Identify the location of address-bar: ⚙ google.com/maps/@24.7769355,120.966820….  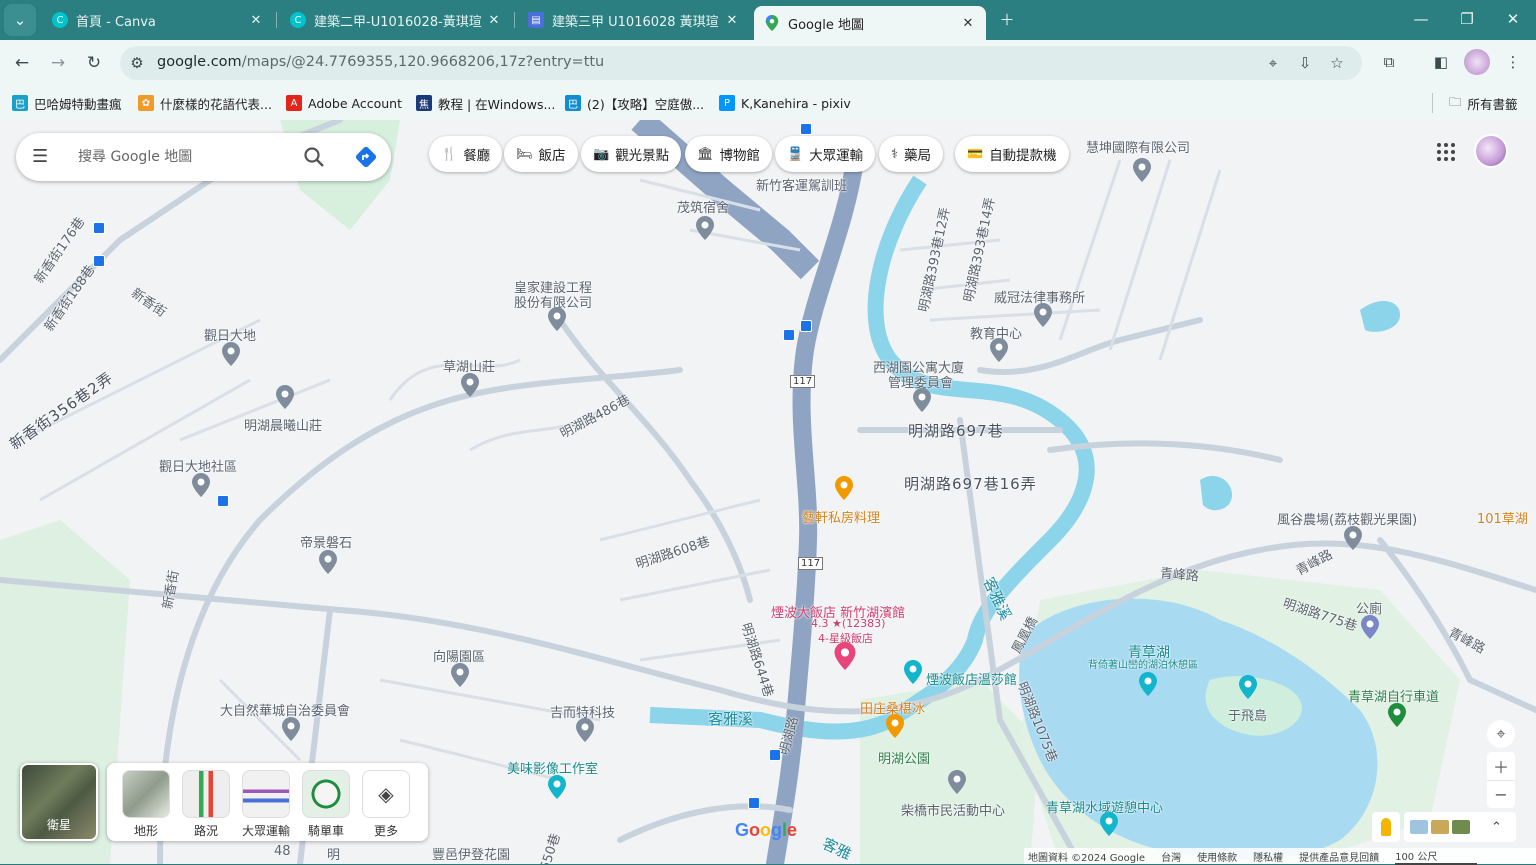
(741, 63).